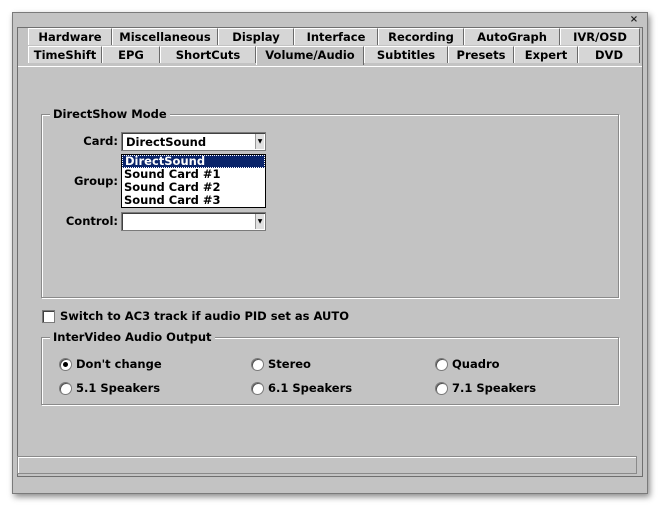 The width and height of the screenshot is (667, 516). I want to click on radio-7-1-speakers-label: 7.1 Speakers, so click(494, 388).